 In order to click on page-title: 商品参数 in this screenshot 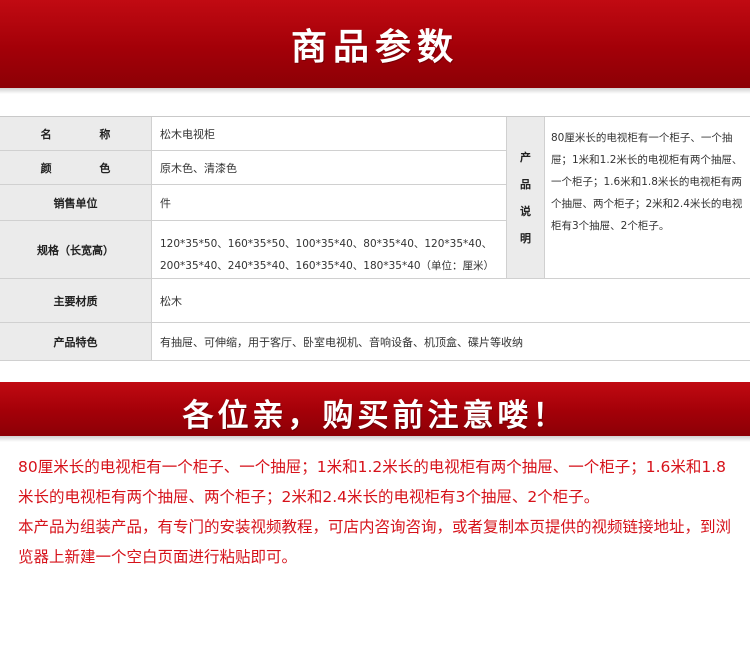, I will do `click(374, 47)`.